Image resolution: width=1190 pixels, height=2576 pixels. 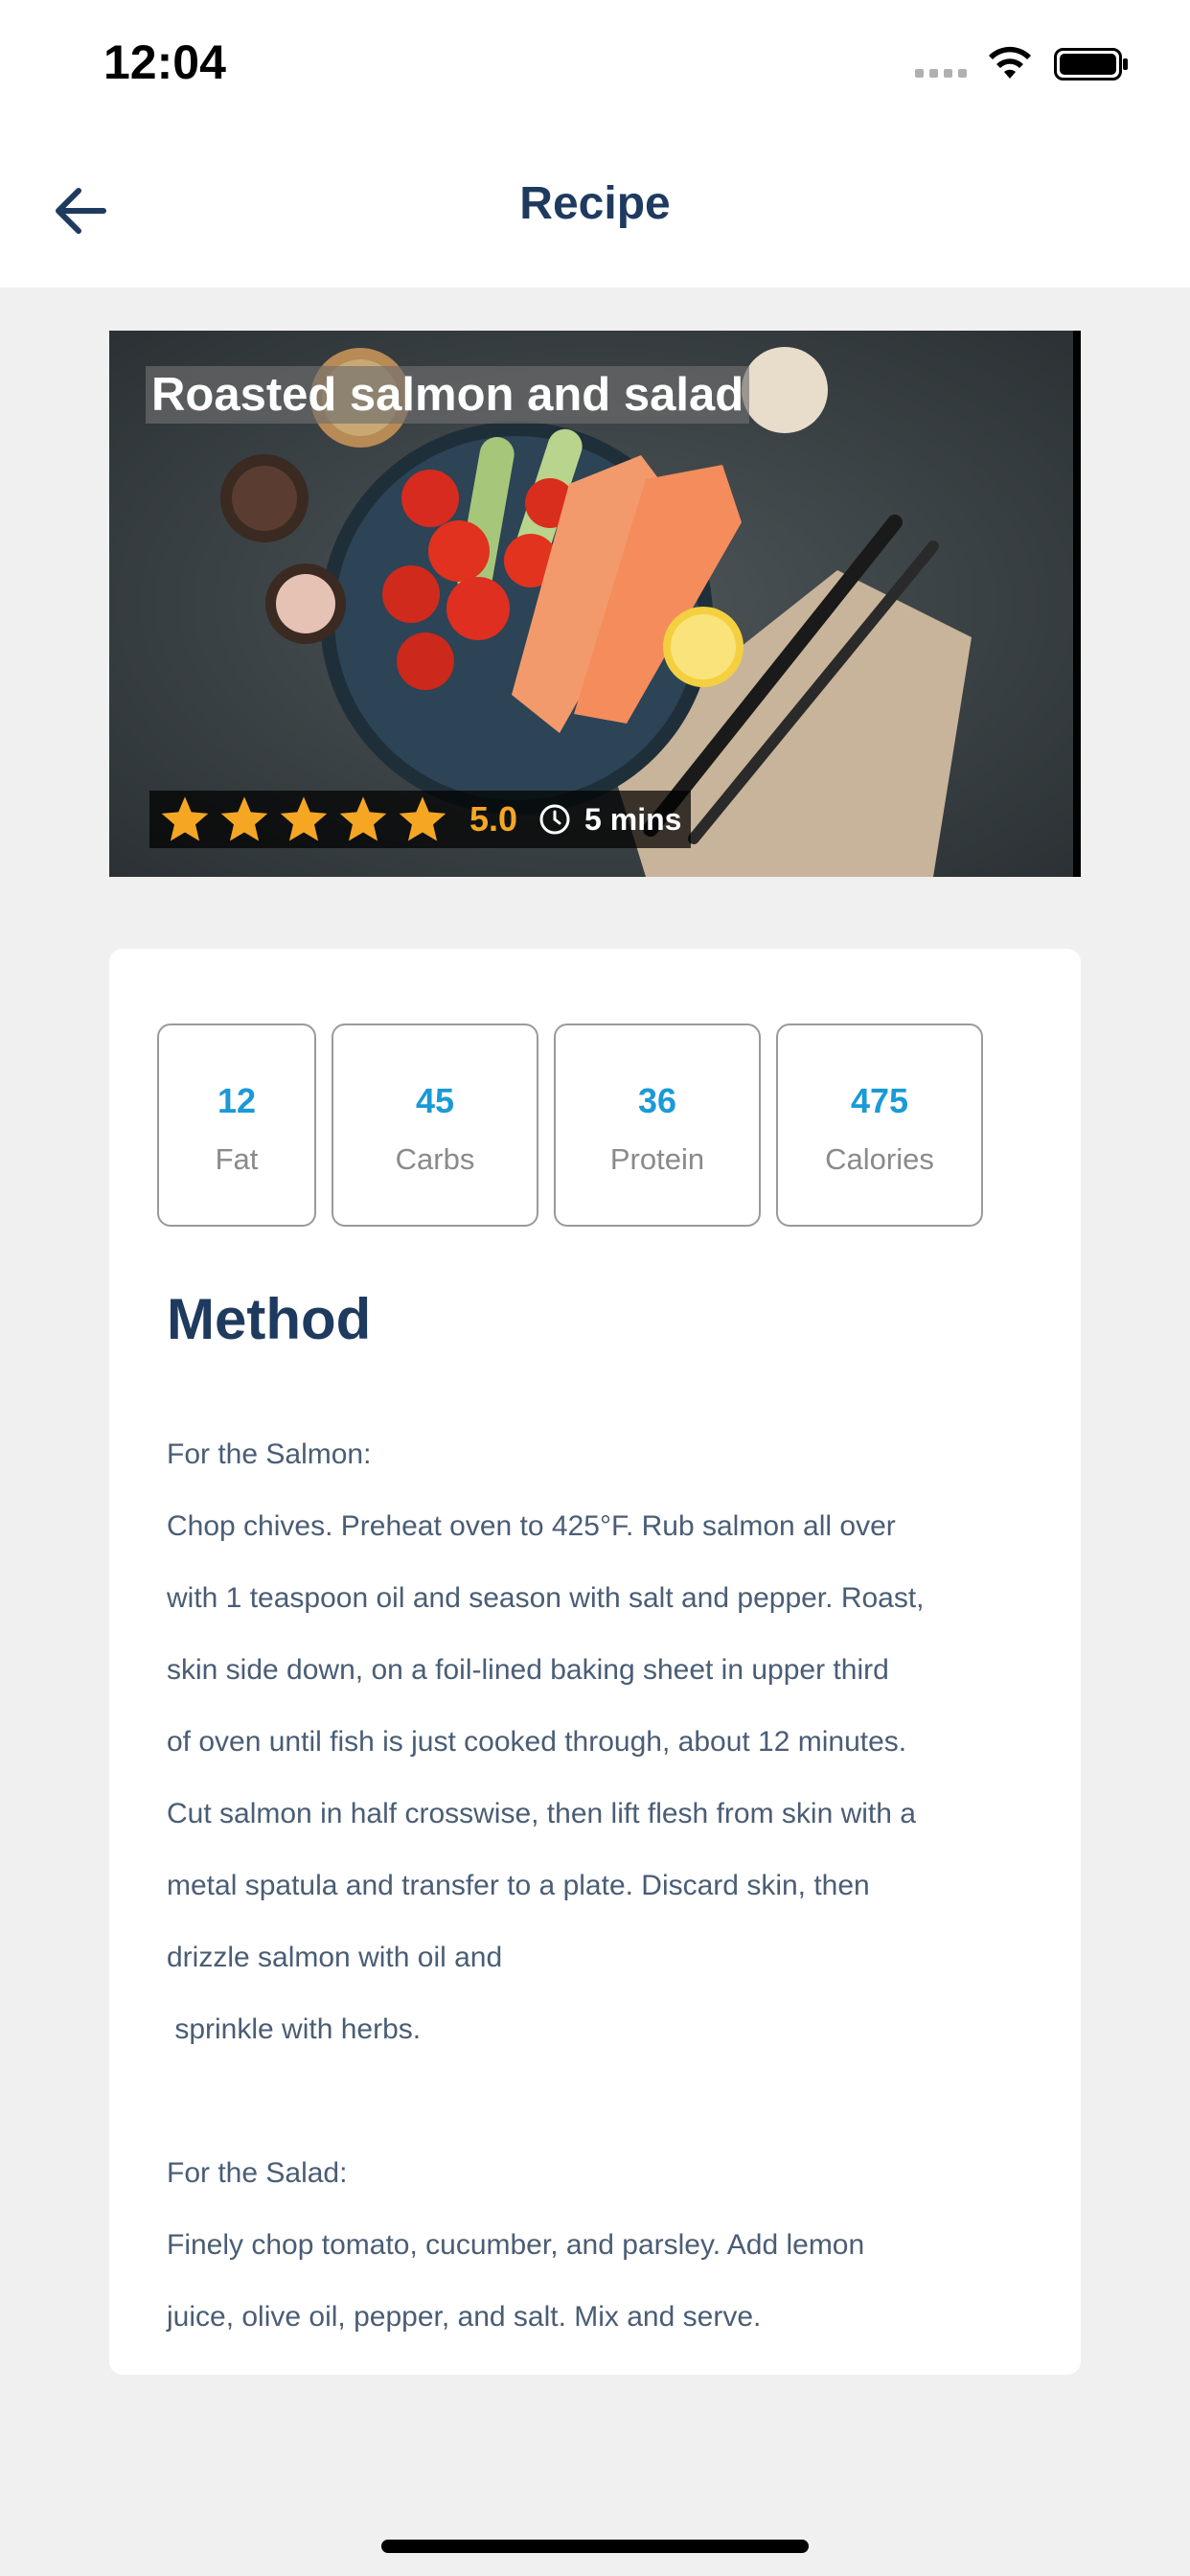 What do you see at coordinates (1091, 64) in the screenshot?
I see `battery-icon` at bounding box center [1091, 64].